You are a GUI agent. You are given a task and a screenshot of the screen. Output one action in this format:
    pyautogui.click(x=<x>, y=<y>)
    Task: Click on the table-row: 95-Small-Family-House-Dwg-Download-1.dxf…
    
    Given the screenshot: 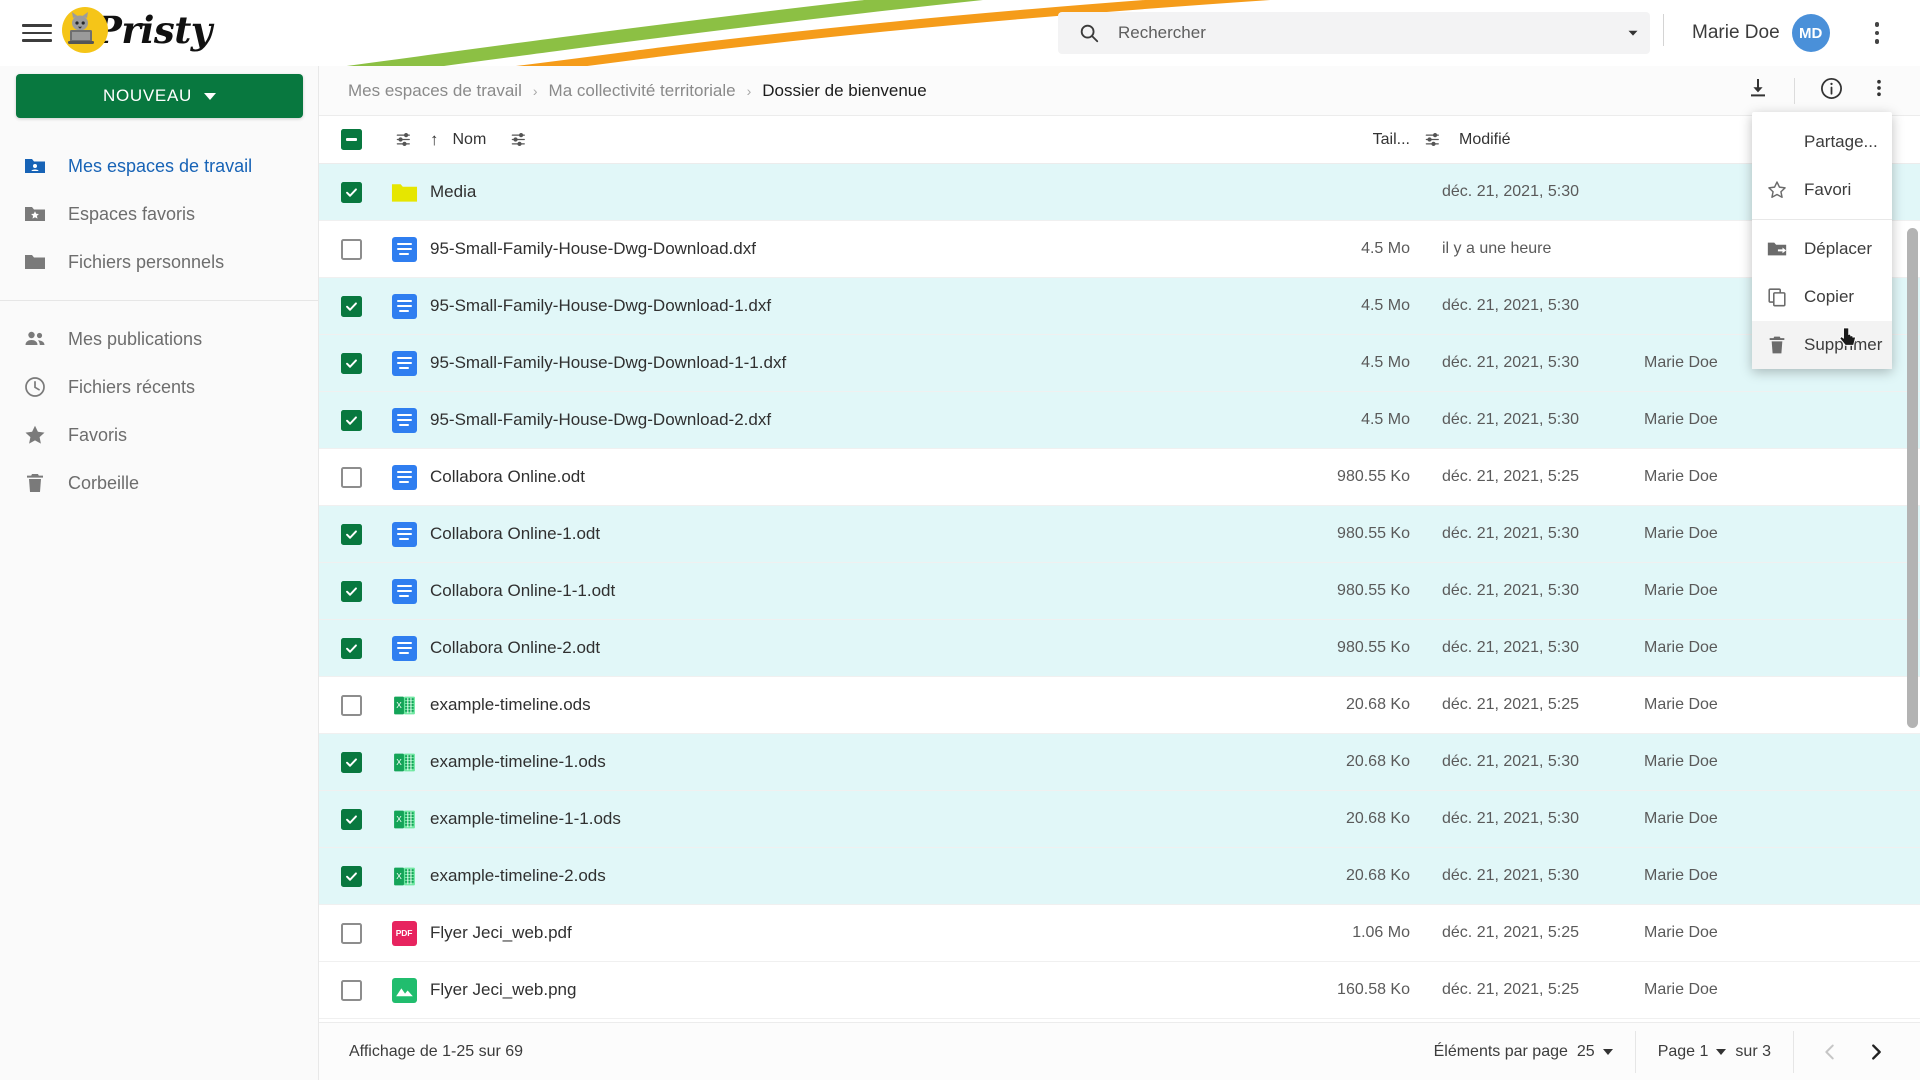 What is the action you would take?
    pyautogui.click(x=1119, y=306)
    